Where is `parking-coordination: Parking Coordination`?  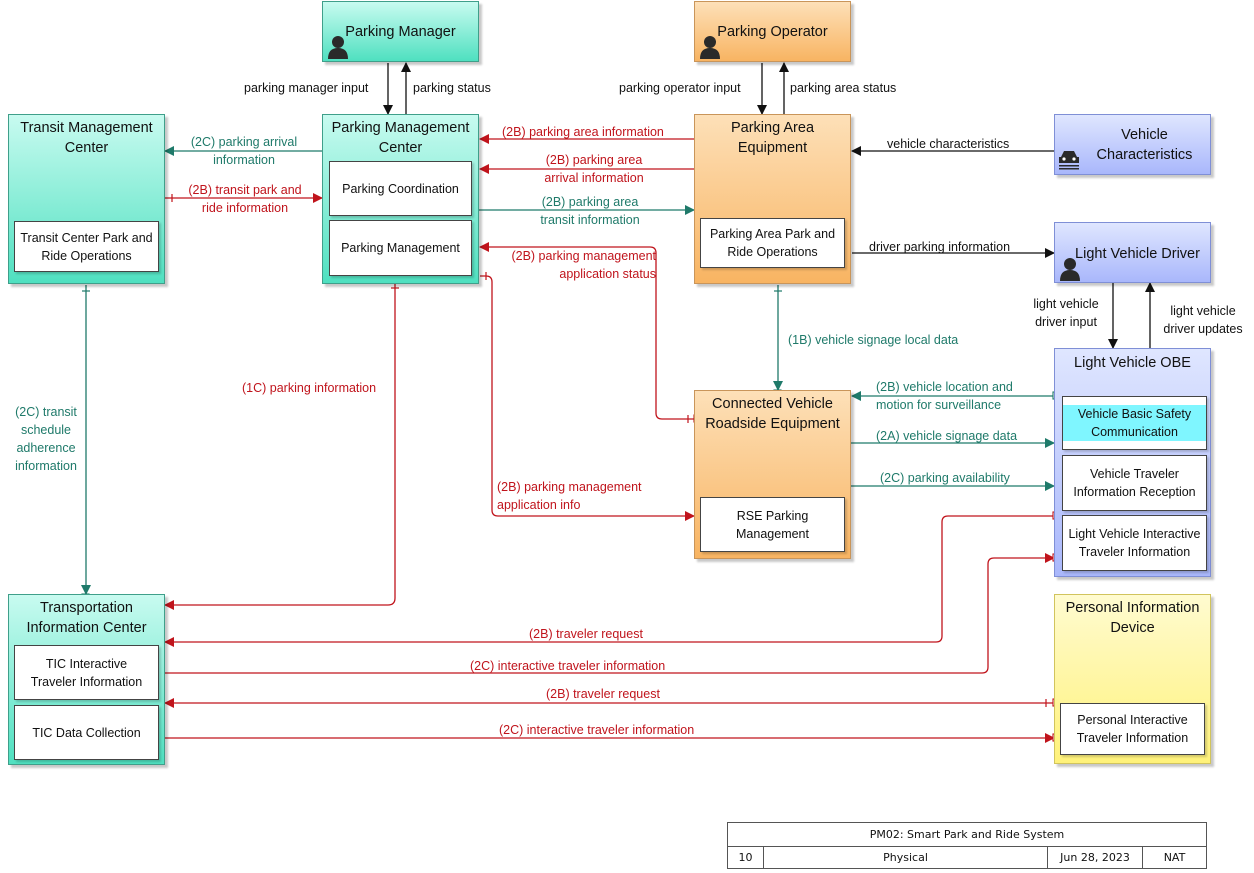 parking-coordination: Parking Coordination is located at coordinates (400, 188).